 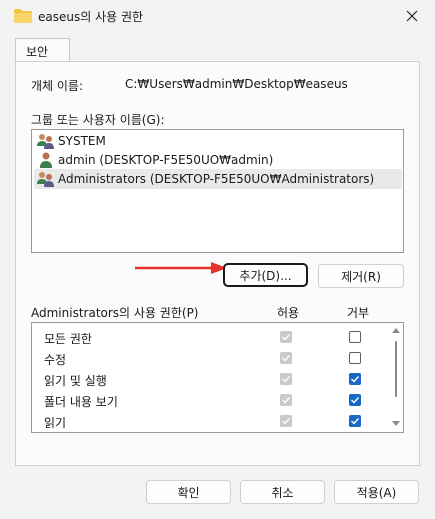 I want to click on close-button, so click(x=412, y=16).